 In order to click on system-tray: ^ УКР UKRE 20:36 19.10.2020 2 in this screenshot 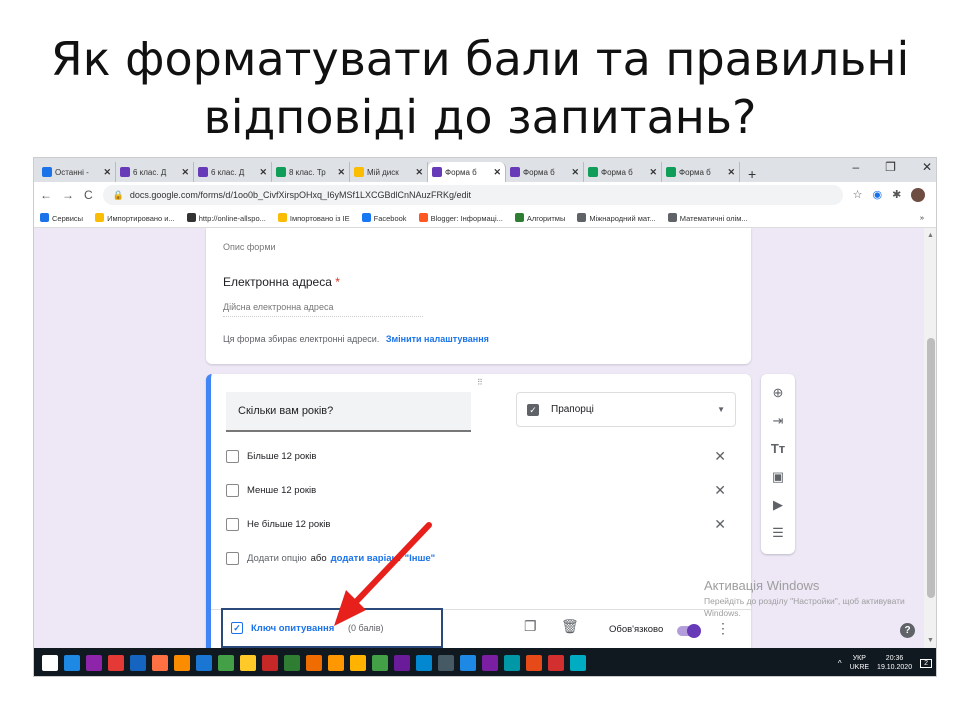, I will do `click(885, 662)`.